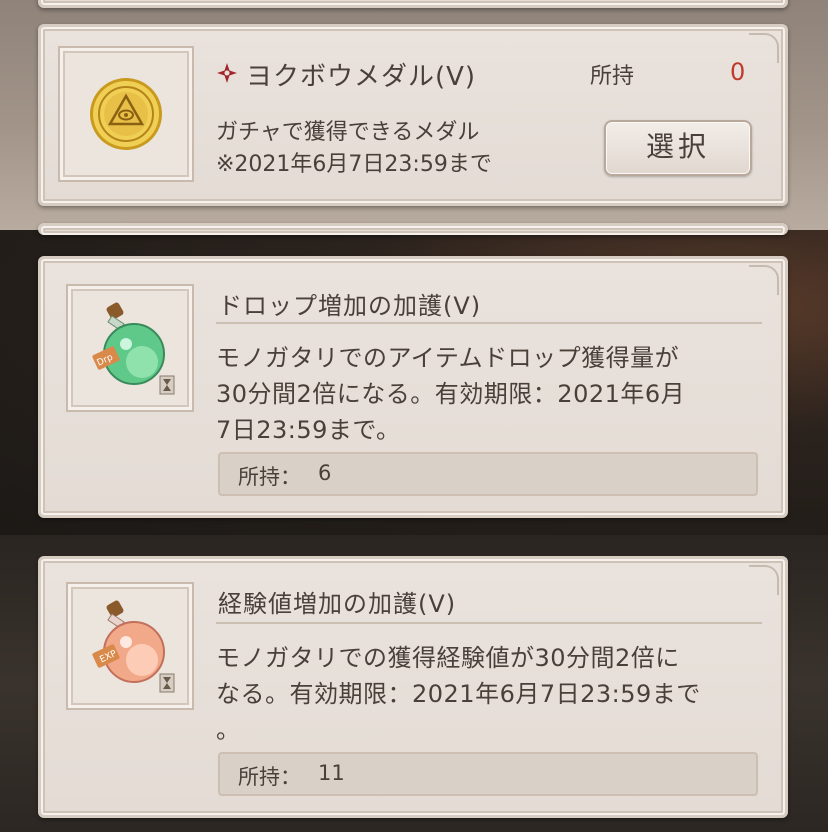  What do you see at coordinates (451, 394) in the screenshot?
I see `item-description-line: 30分間2倍になる。有効期限：2021年6月` at bounding box center [451, 394].